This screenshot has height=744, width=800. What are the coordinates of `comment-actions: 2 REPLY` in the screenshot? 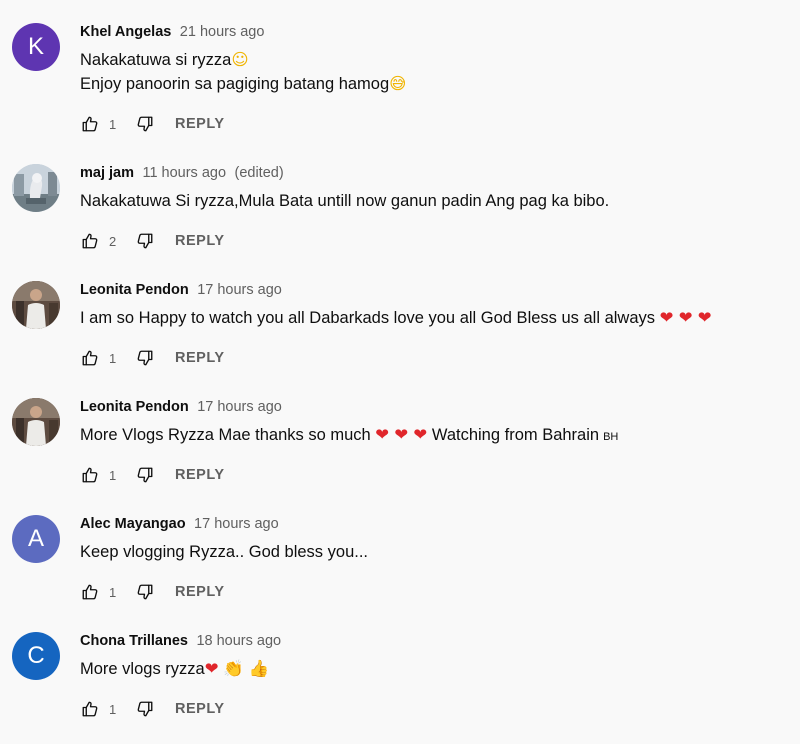 It's located at (152, 241).